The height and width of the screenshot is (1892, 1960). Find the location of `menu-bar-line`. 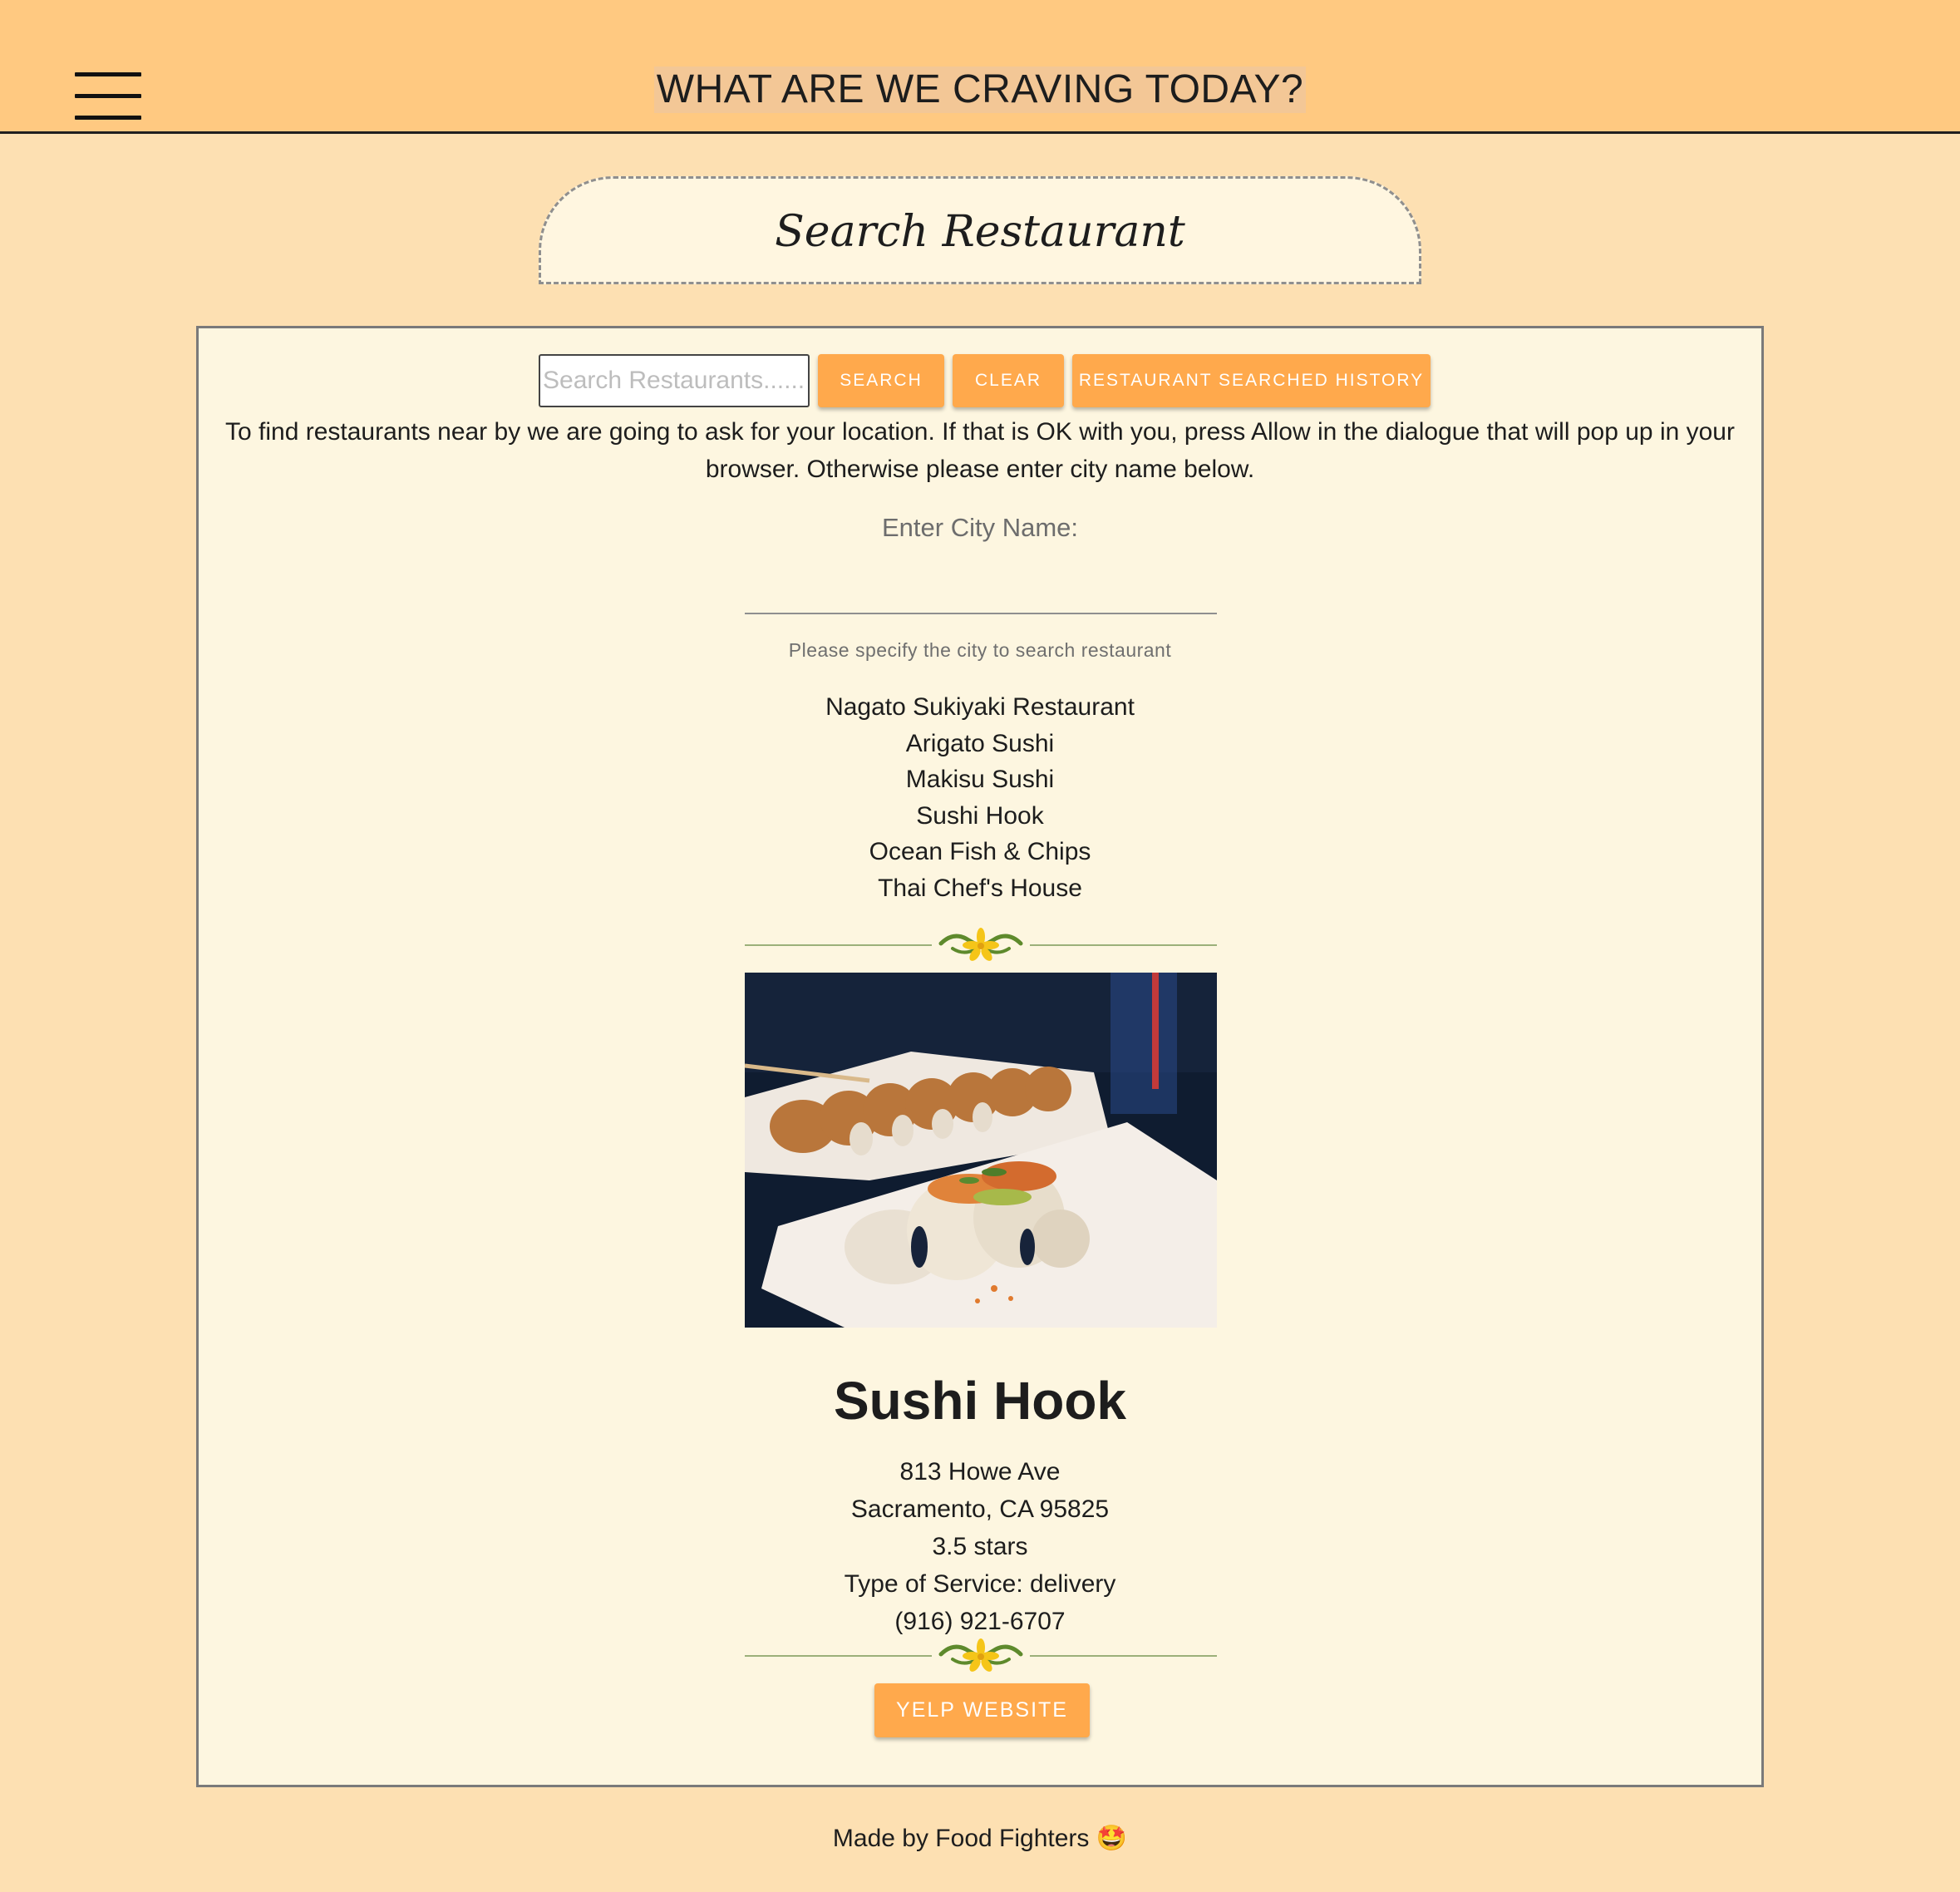

menu-bar-line is located at coordinates (108, 118).